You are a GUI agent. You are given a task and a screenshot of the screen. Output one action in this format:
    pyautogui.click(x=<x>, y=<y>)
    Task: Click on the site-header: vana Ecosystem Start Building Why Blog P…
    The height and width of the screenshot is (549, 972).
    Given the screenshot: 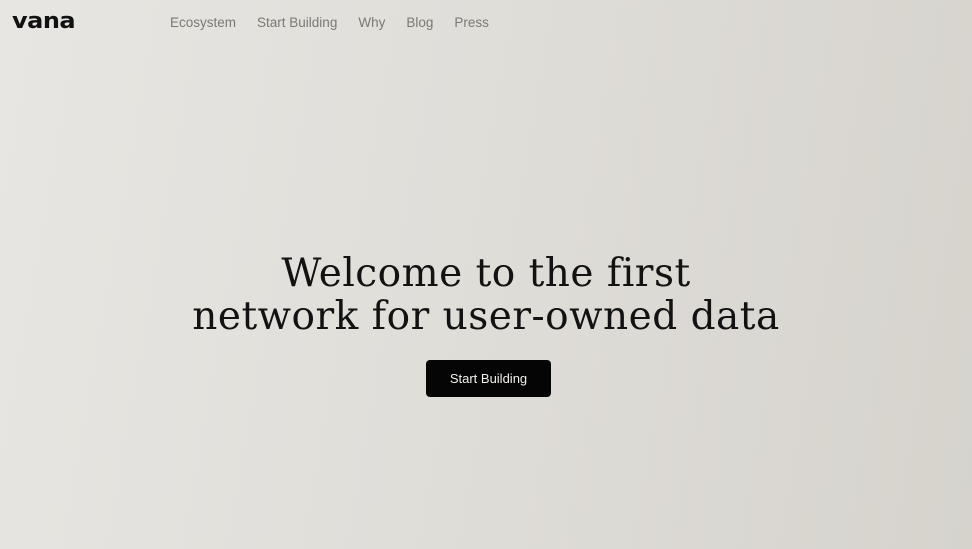 What is the action you would take?
    pyautogui.click(x=486, y=23)
    